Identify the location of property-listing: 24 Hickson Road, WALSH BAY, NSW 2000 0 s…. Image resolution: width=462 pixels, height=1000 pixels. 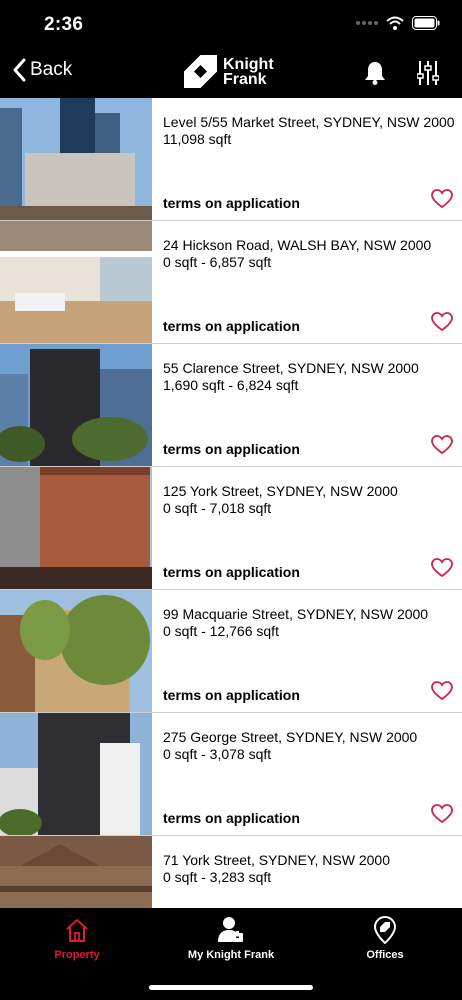
(231, 282).